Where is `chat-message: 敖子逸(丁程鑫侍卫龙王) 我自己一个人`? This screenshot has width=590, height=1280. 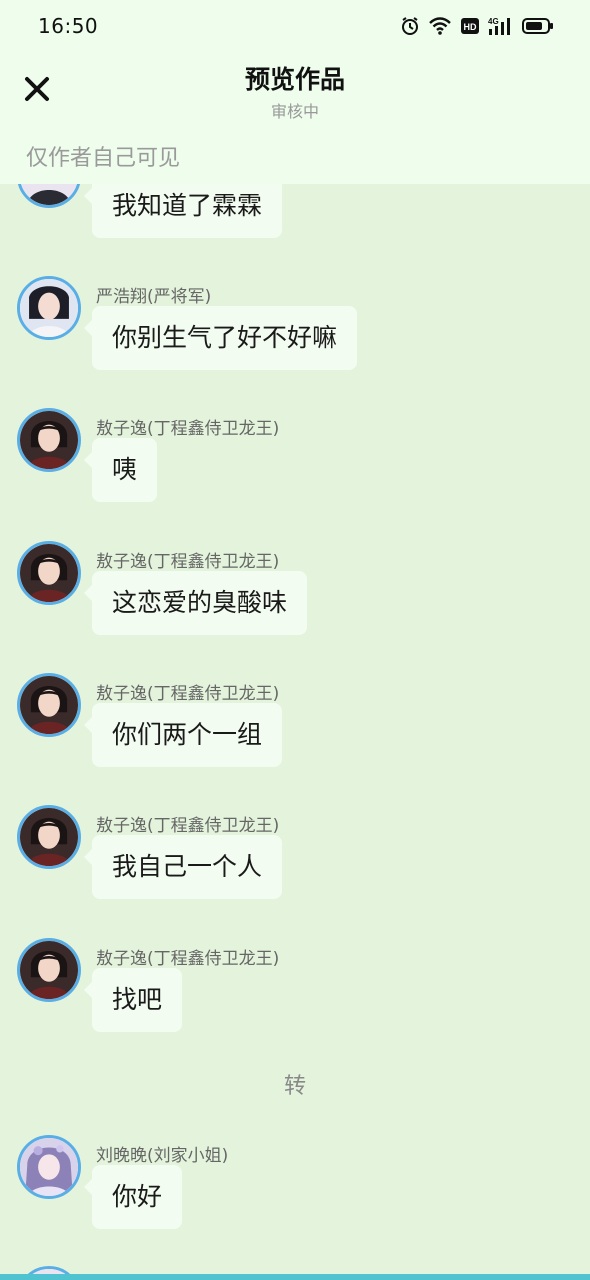 chat-message: 敖子逸(丁程鑫侍卫龙王) 我自己一个人 is located at coordinates (295, 863).